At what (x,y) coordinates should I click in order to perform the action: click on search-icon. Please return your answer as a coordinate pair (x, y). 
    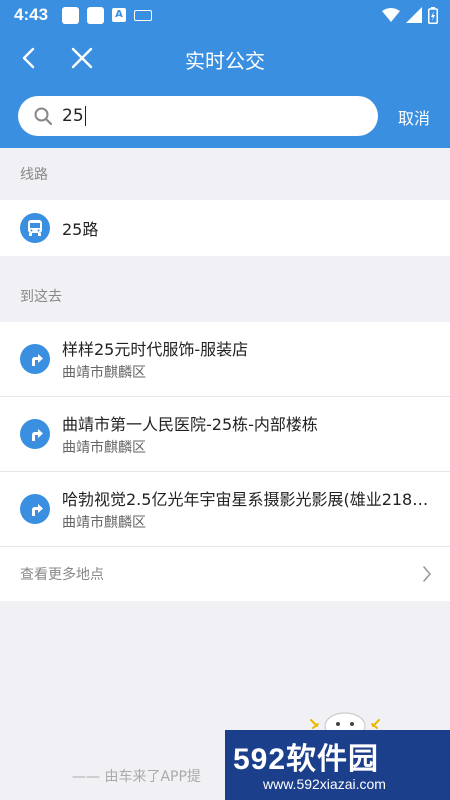
    Looking at the image, I should click on (43, 116).